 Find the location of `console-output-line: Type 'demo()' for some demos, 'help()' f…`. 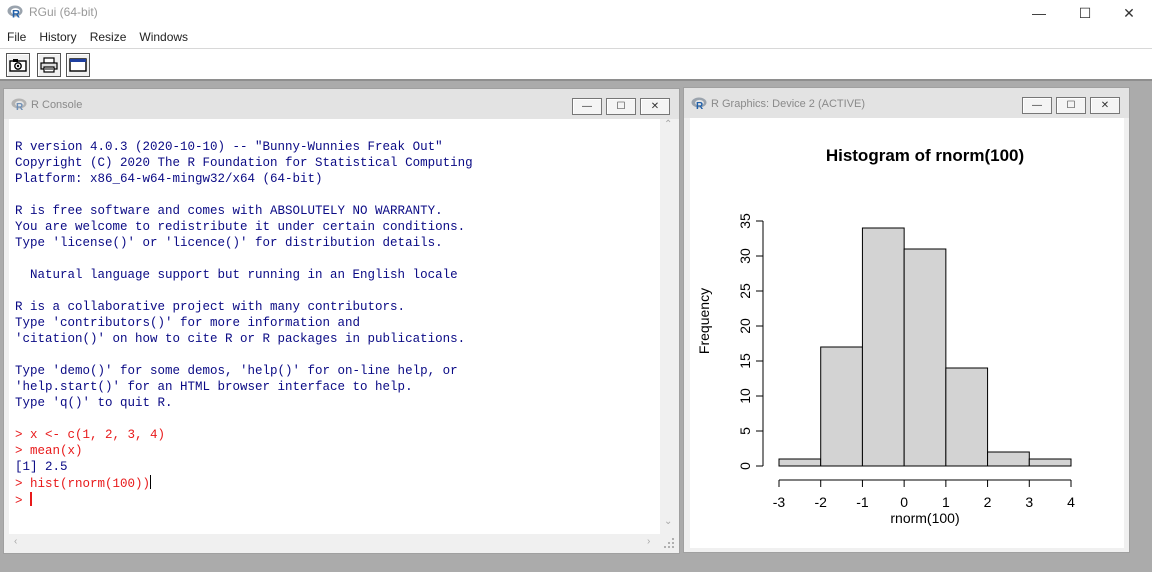

console-output-line: Type 'demo()' for some demos, 'help()' f… is located at coordinates (244, 371).